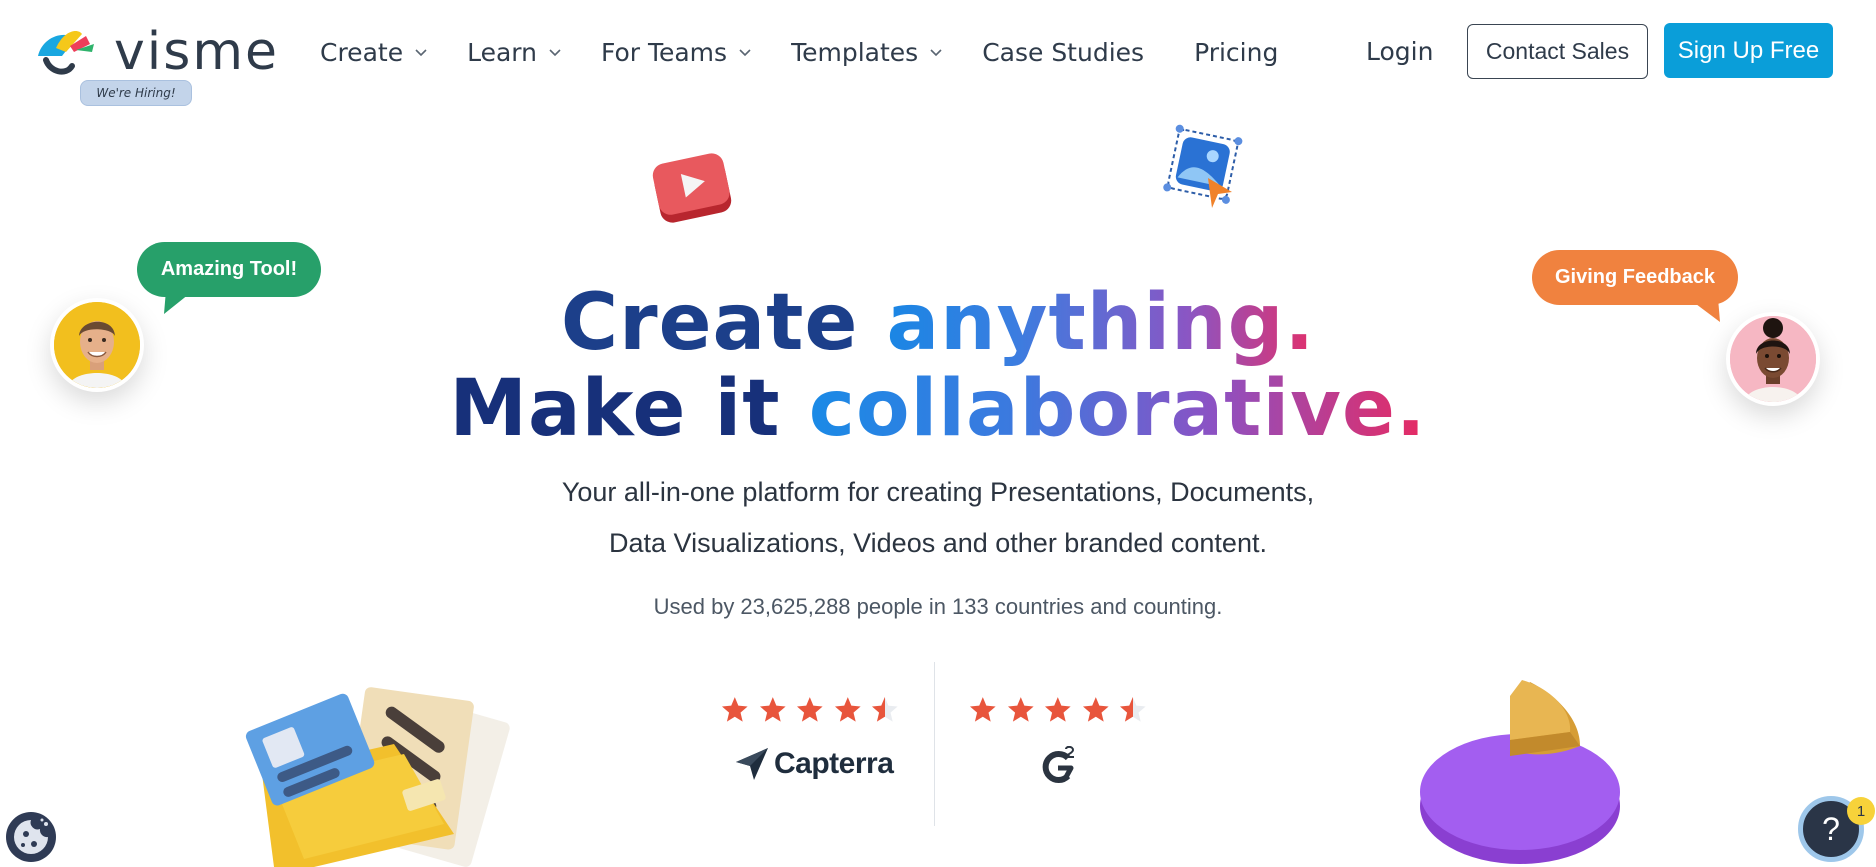  I want to click on contact-sales-button: Contact Sales, so click(1557, 51).